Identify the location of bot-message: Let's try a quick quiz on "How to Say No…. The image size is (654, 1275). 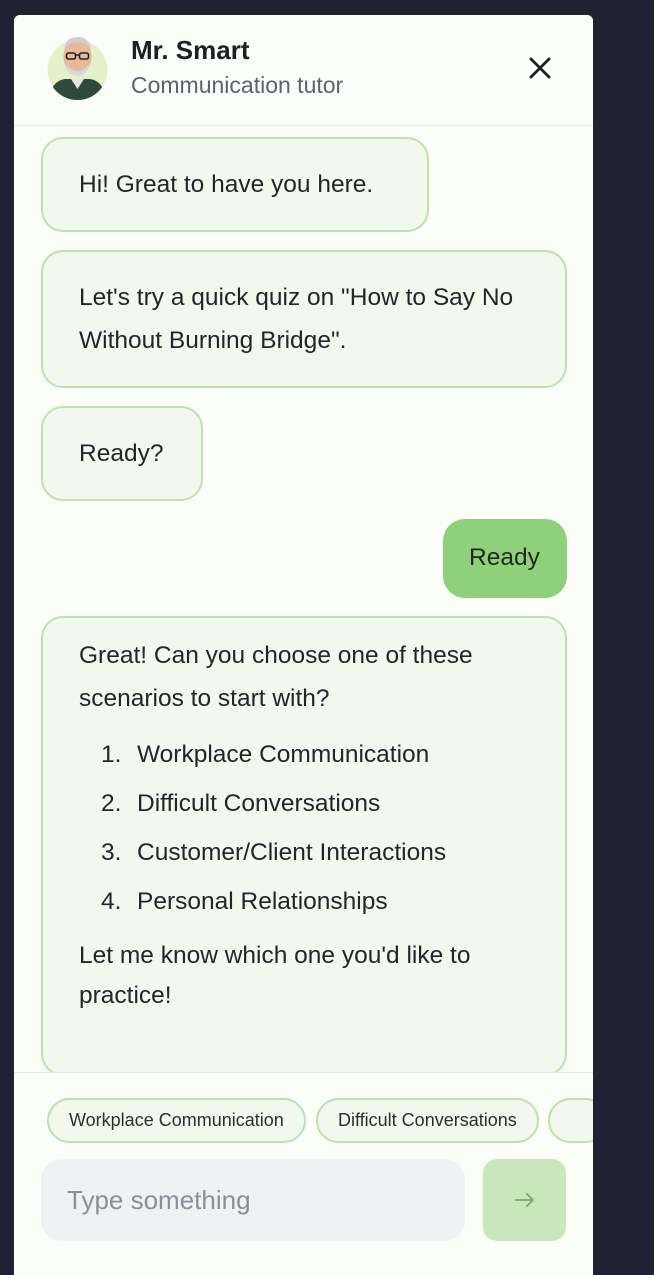
(304, 319).